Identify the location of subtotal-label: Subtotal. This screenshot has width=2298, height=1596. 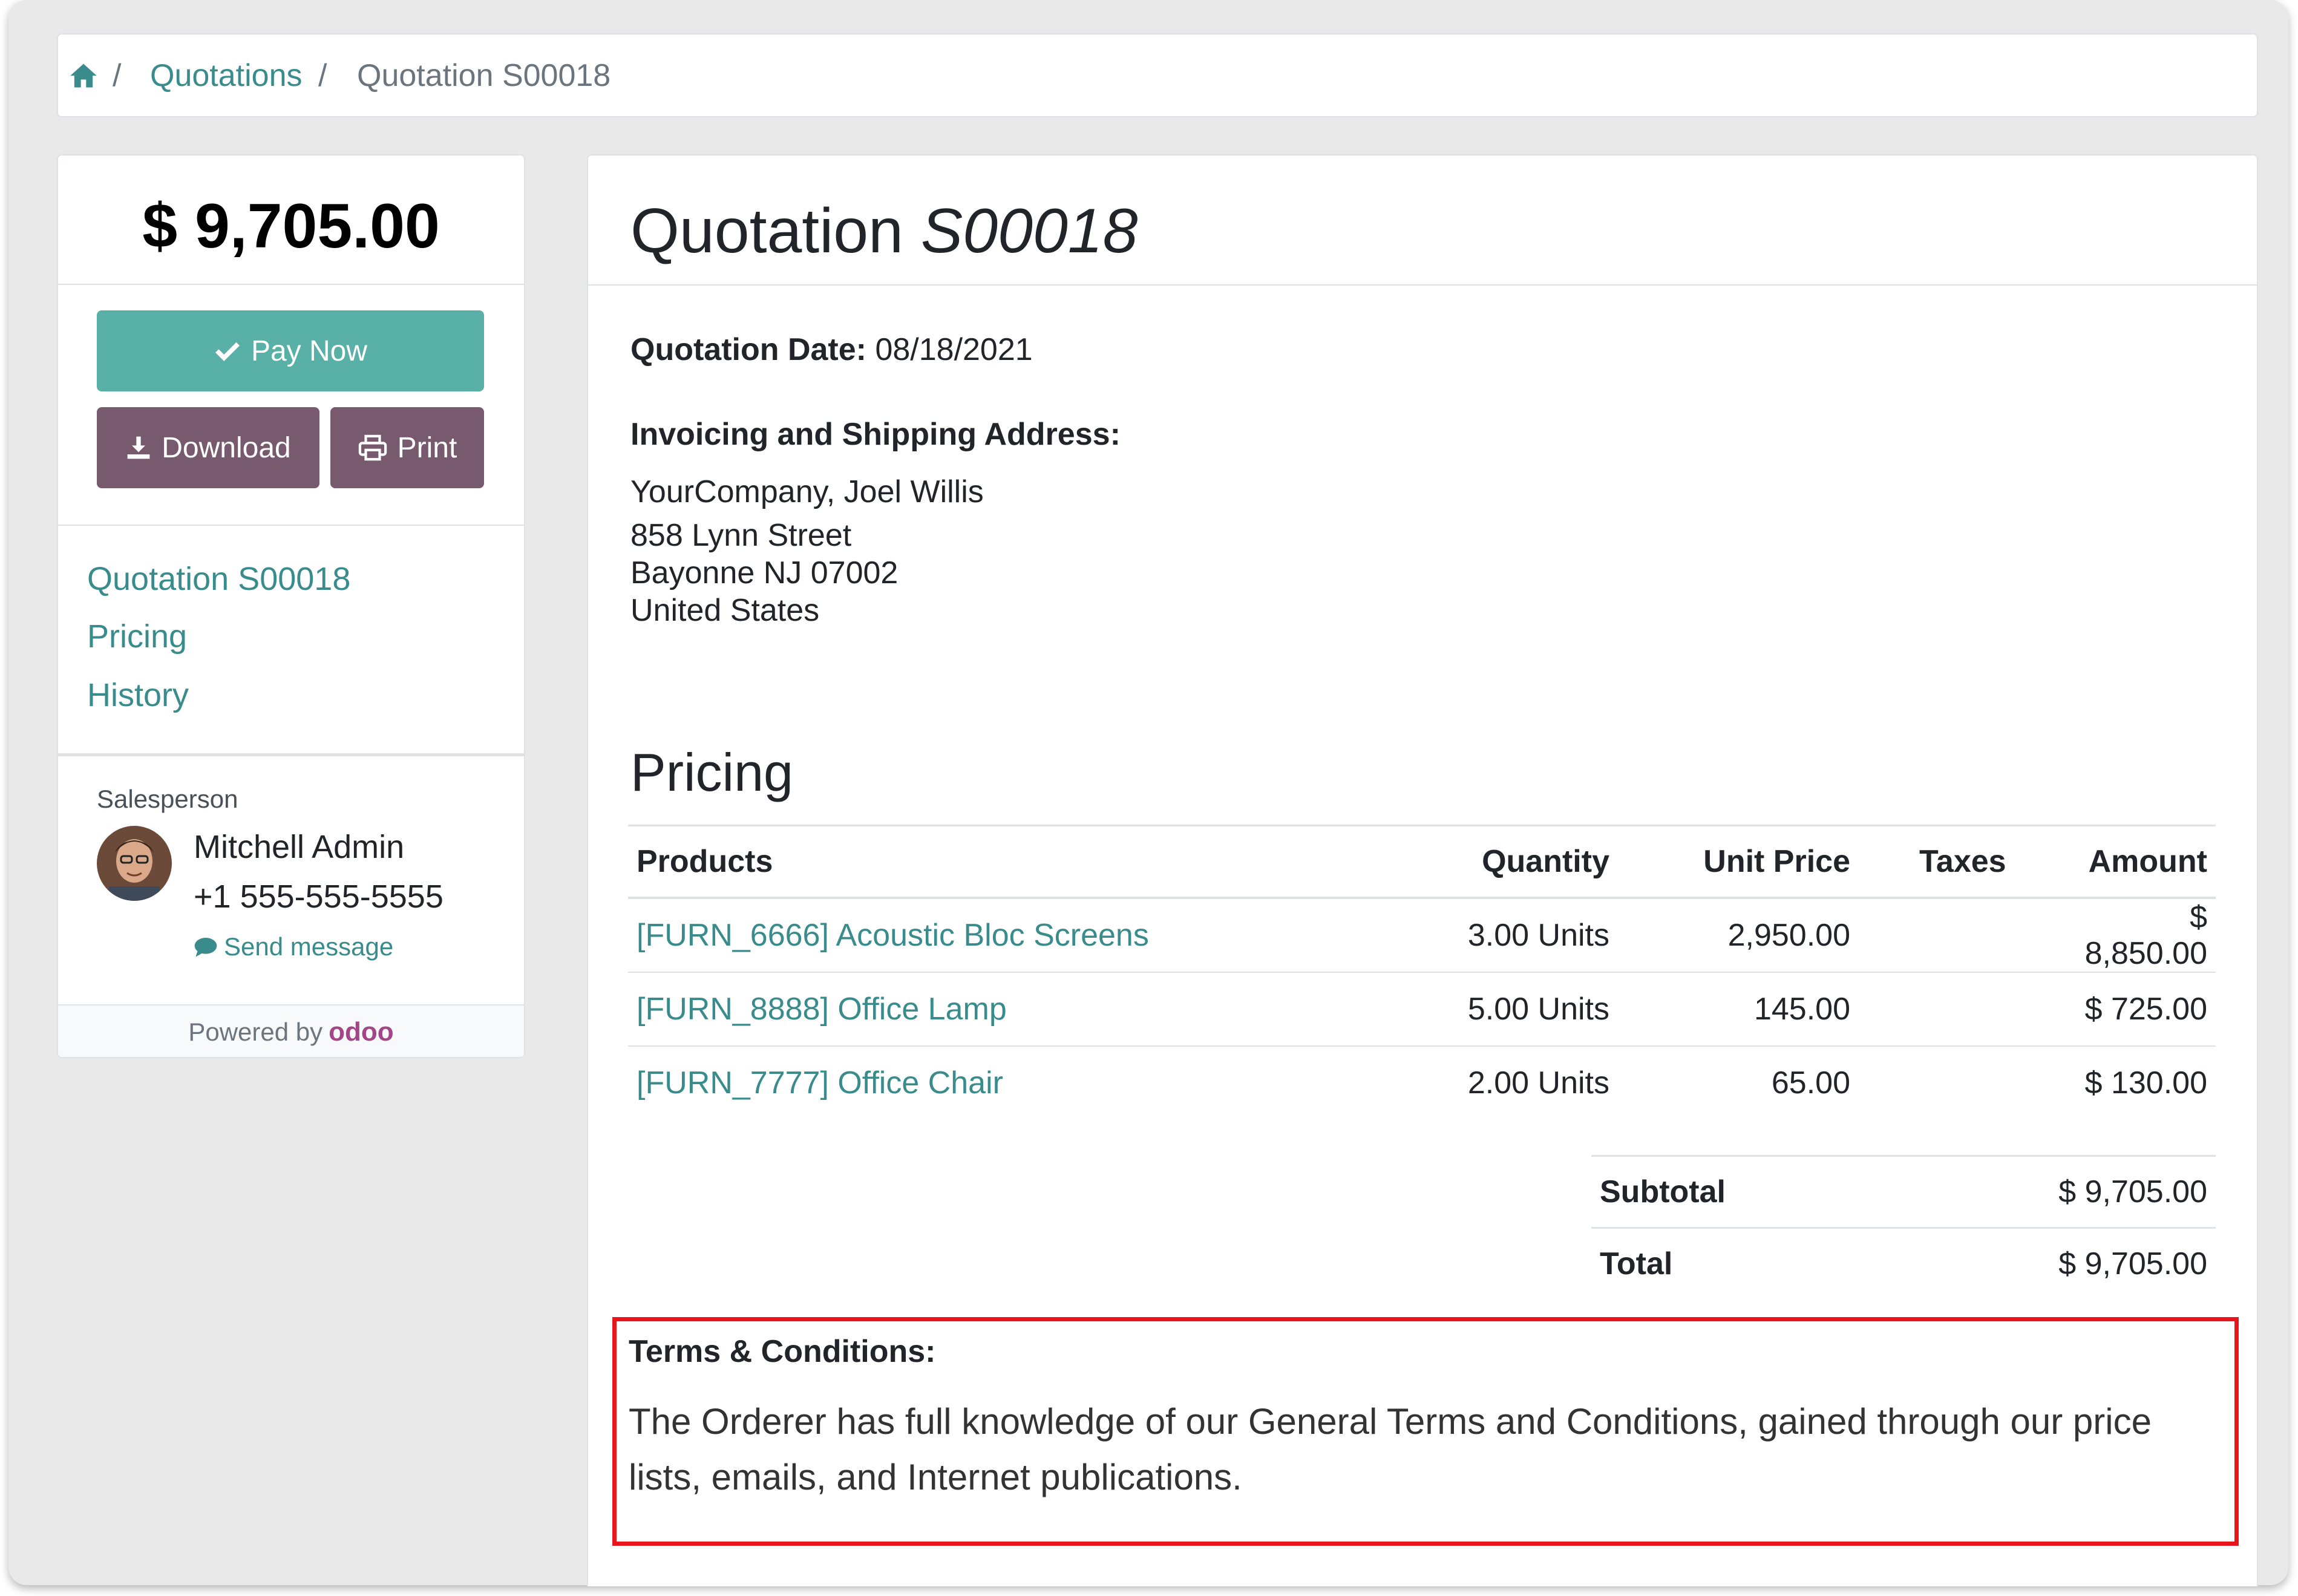
(1736, 1191).